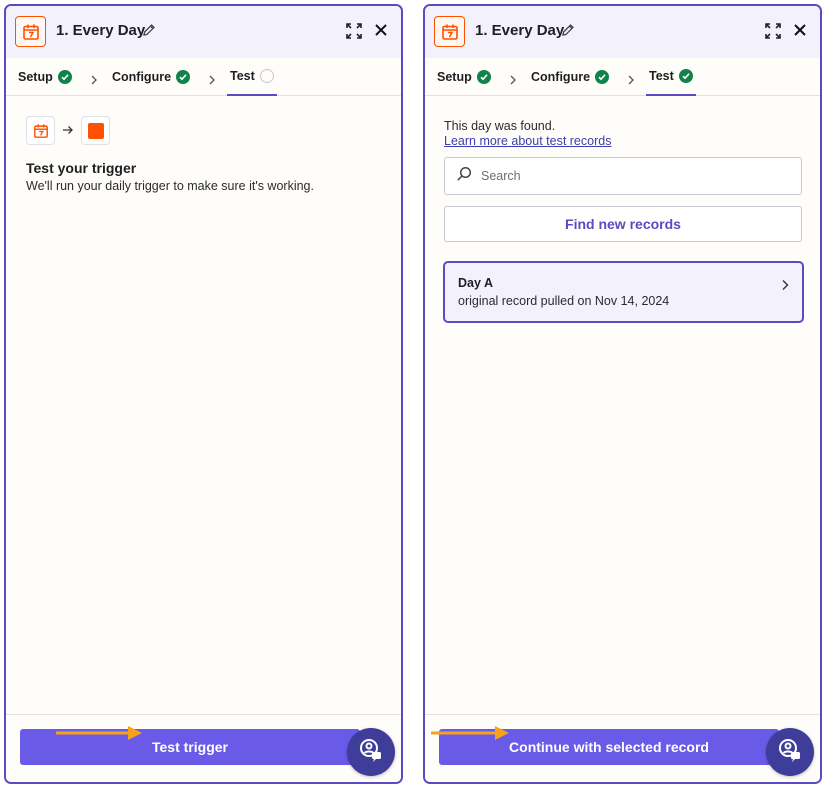  What do you see at coordinates (81, 168) in the screenshot?
I see `test-heading: Test your trigger` at bounding box center [81, 168].